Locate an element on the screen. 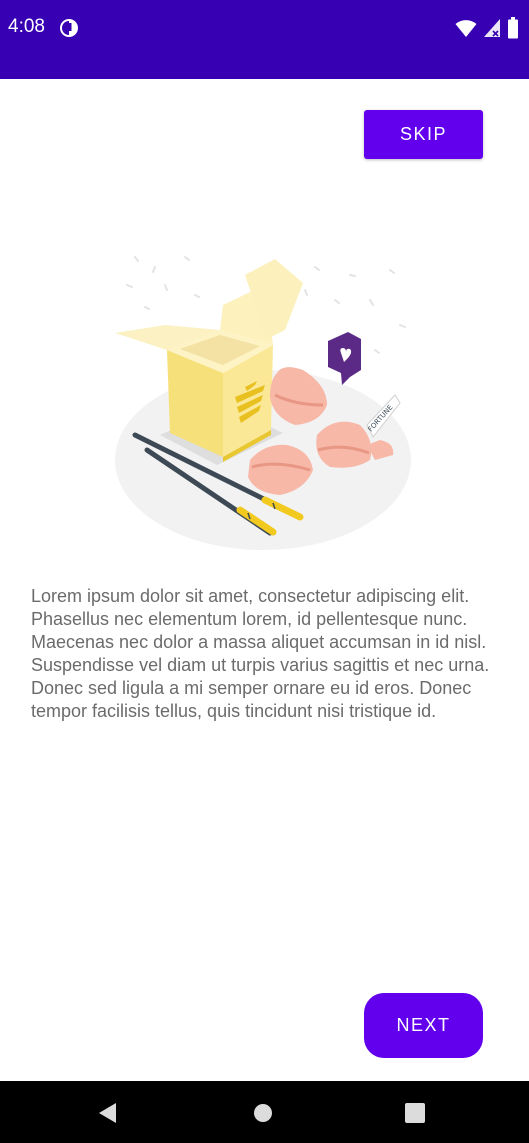  heart-bubble-icon is located at coordinates (344, 358).